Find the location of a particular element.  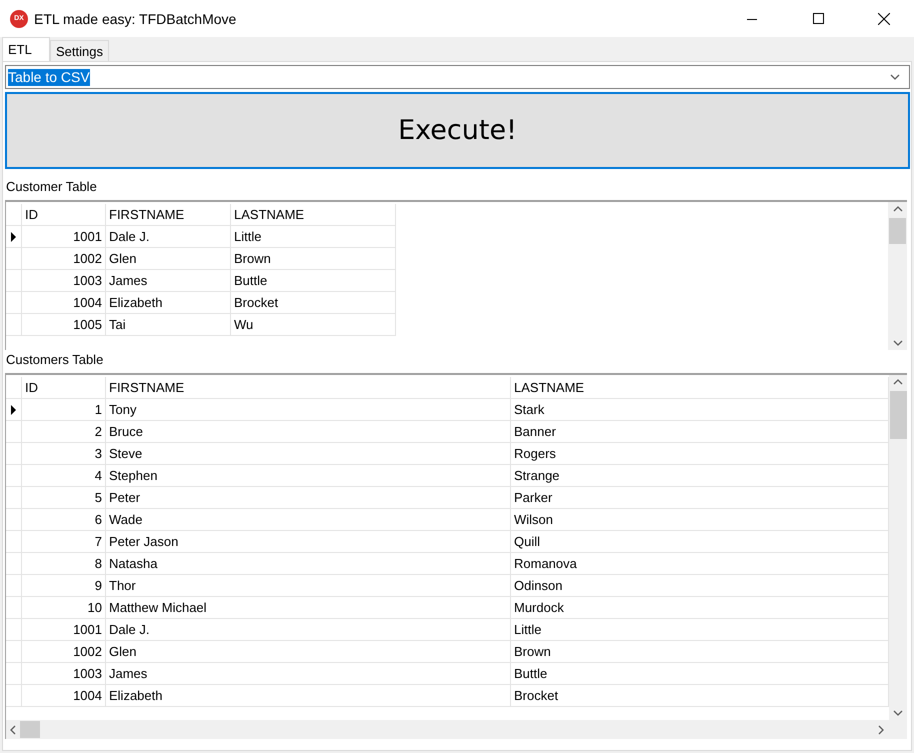

table-cell: 5 is located at coordinates (64, 498).